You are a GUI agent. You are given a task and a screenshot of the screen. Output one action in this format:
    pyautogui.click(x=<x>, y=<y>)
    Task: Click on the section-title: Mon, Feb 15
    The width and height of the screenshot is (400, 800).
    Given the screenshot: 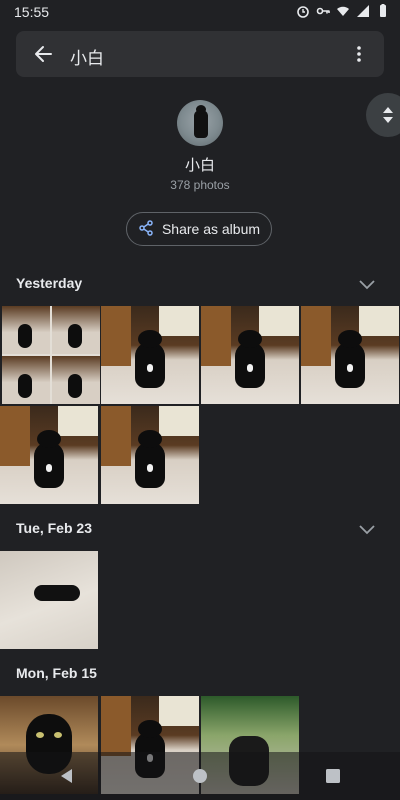 What is the action you would take?
    pyautogui.click(x=56, y=673)
    